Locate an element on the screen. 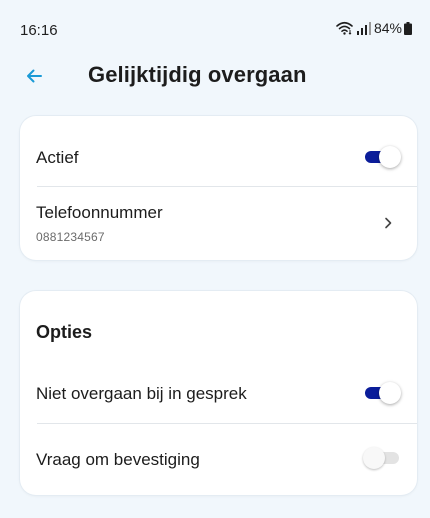 The image size is (430, 518). back-button is located at coordinates (34, 78).